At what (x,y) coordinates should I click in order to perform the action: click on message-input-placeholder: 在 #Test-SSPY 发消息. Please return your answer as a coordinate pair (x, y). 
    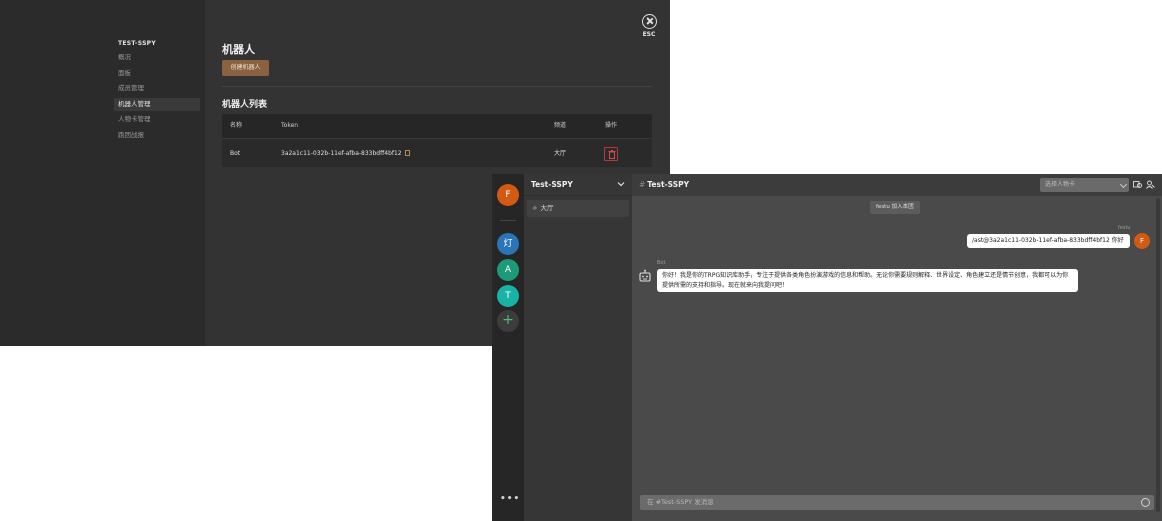
    Looking at the image, I should click on (680, 502).